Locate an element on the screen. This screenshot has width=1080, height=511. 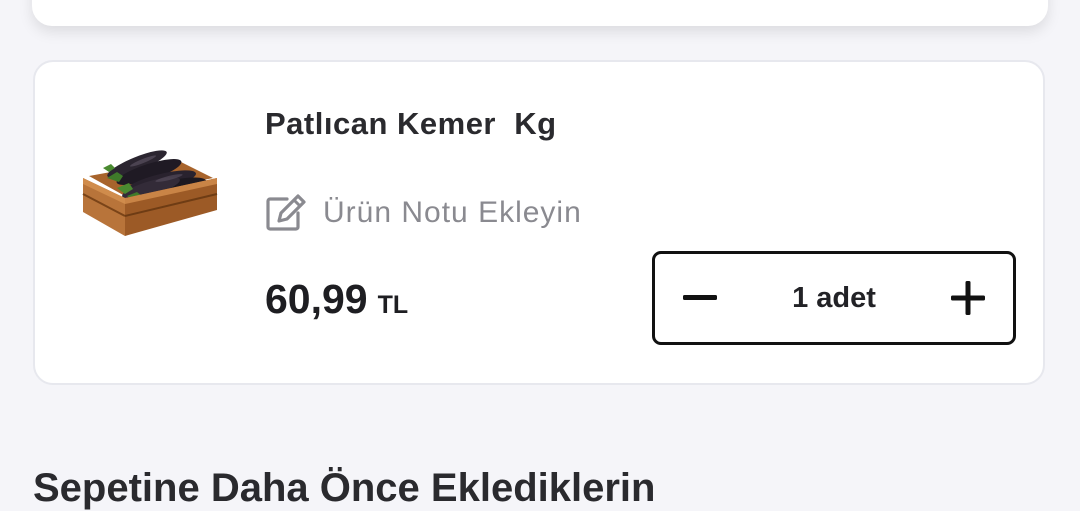
increase-quantity-button is located at coordinates (968, 298).